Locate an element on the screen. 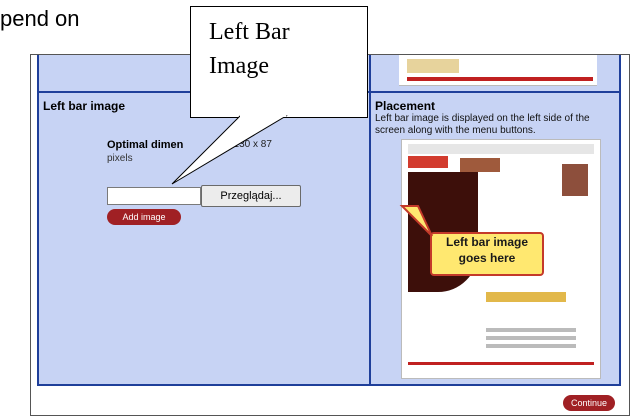 Image resolution: width=636 pixels, height=420 pixels. pixels-label: pixels is located at coordinates (120, 158).